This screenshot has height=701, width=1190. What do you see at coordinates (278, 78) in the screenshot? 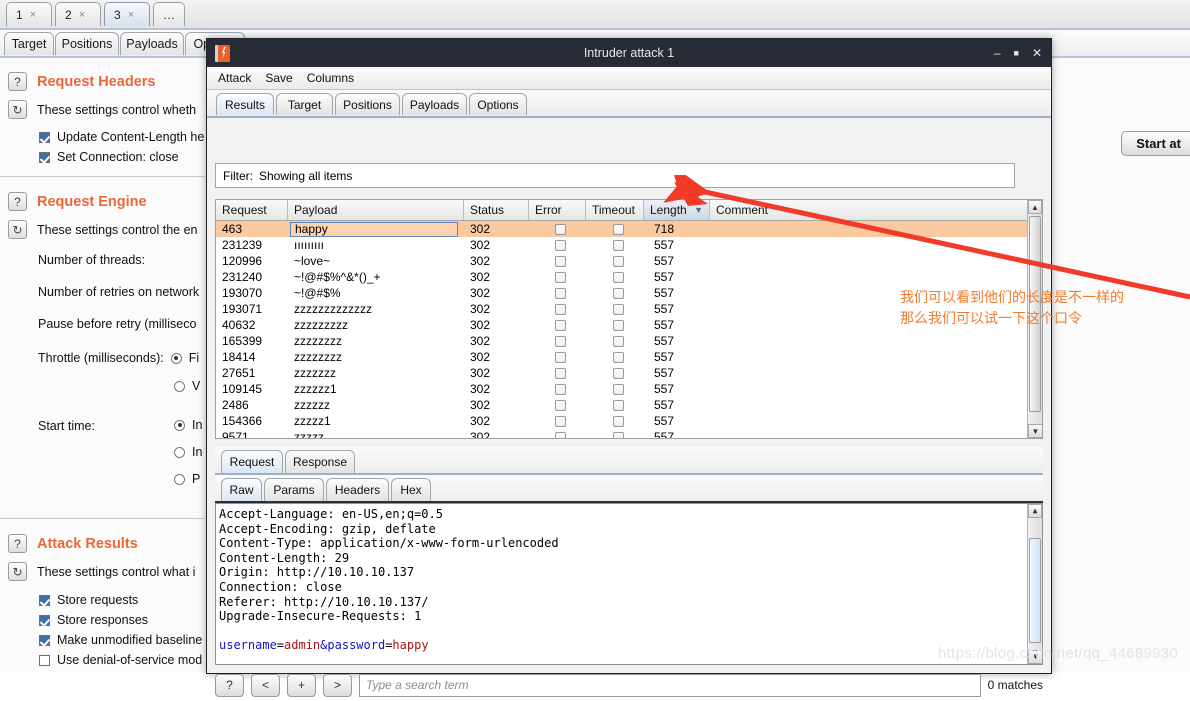
I see `menu-save: Save` at bounding box center [278, 78].